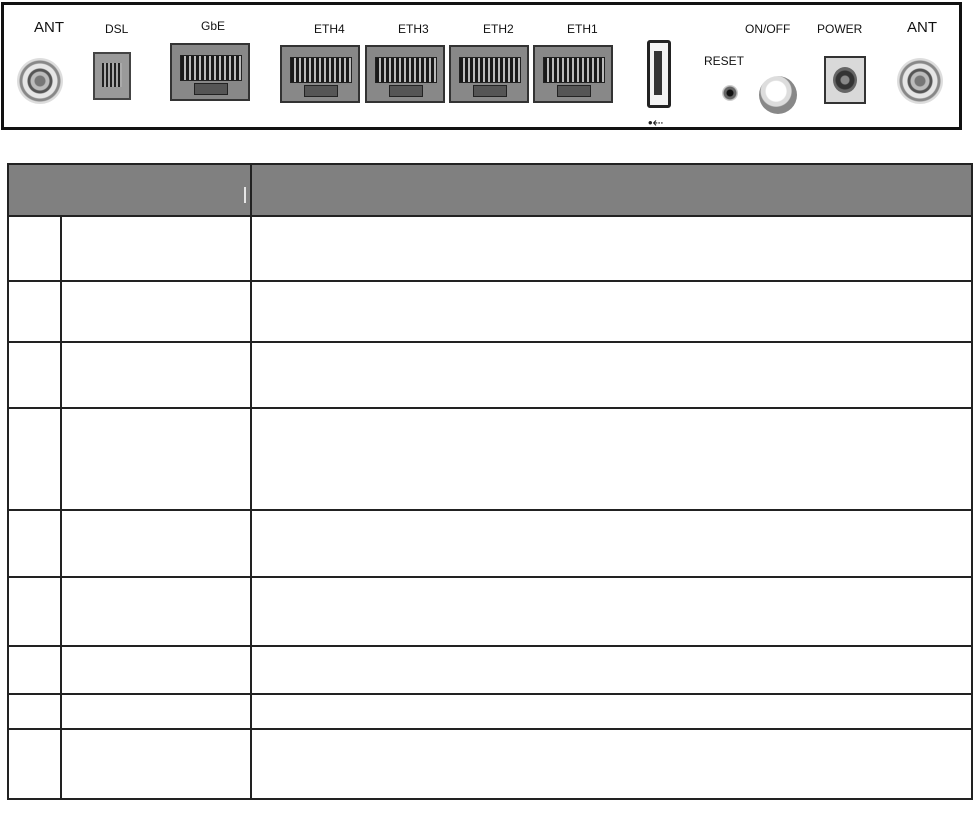 Image resolution: width=975 pixels, height=813 pixels. Describe the element at coordinates (117, 29) in the screenshot. I see `dsl-label: DSL` at that location.